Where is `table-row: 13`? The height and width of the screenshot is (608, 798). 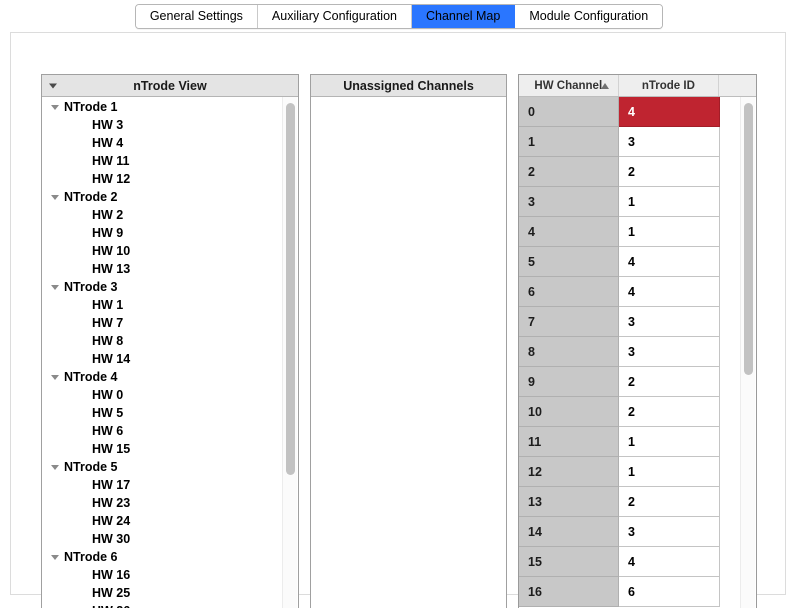 table-row: 13 is located at coordinates (637, 142).